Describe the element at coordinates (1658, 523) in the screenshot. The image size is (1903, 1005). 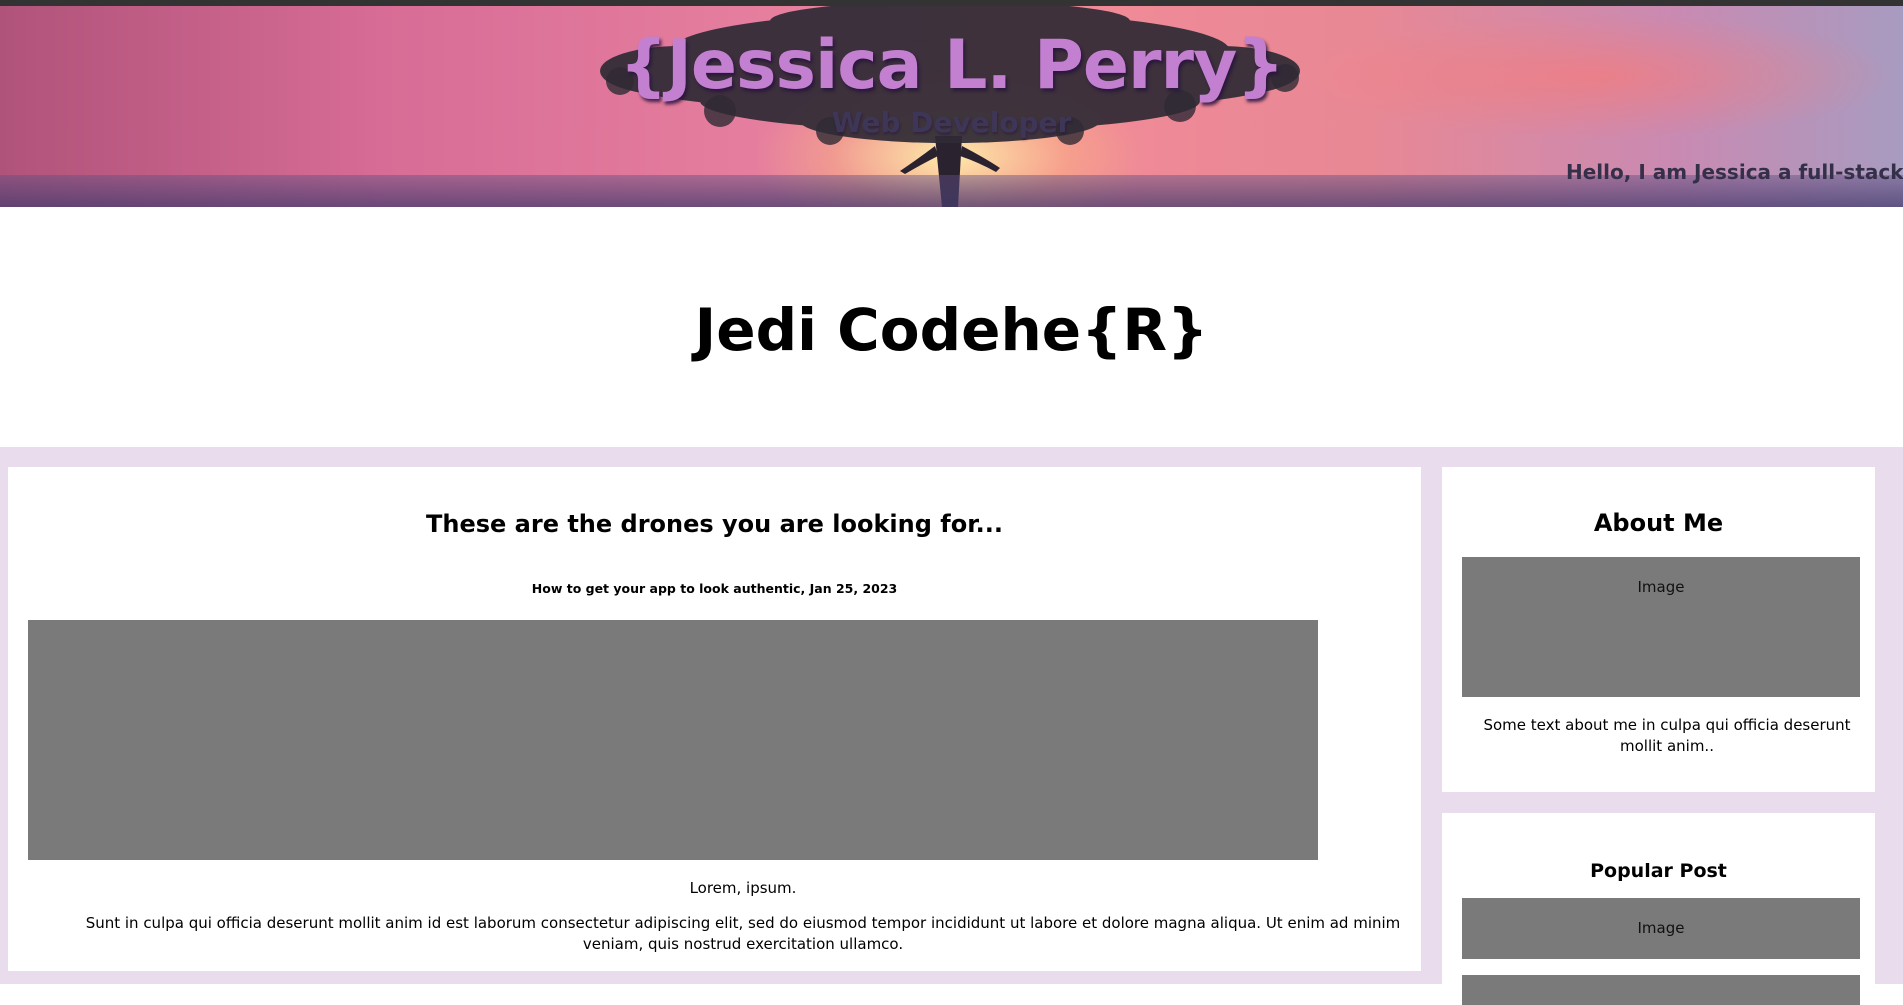
I see `about-heading: About Me` at that location.